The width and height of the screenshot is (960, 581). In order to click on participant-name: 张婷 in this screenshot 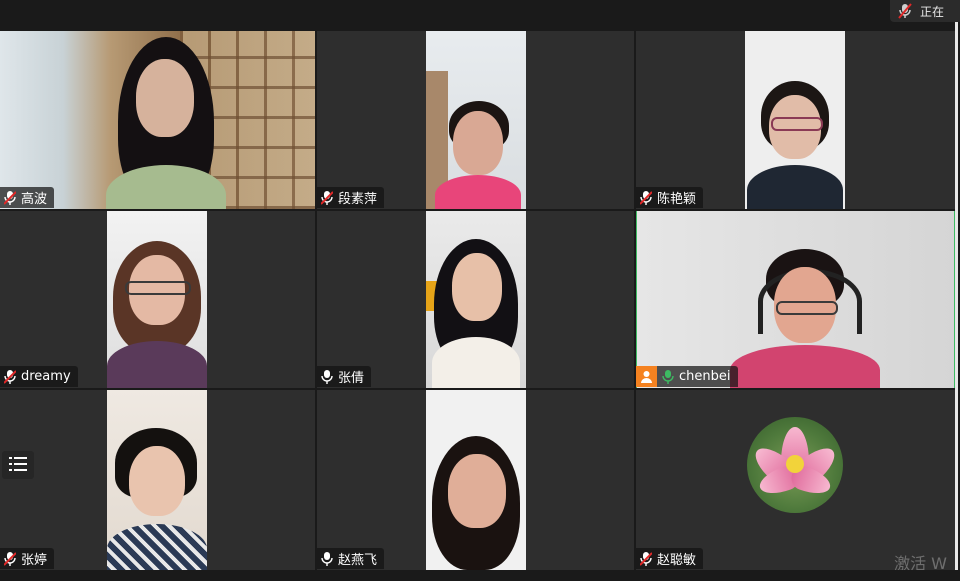, I will do `click(34, 560)`.